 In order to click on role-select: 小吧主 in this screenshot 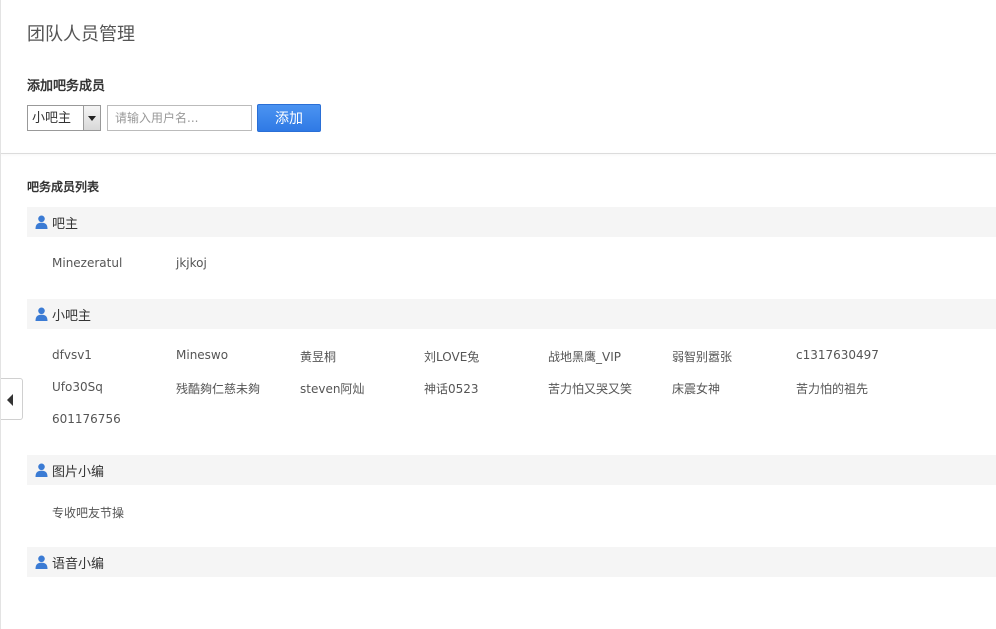, I will do `click(64, 118)`.